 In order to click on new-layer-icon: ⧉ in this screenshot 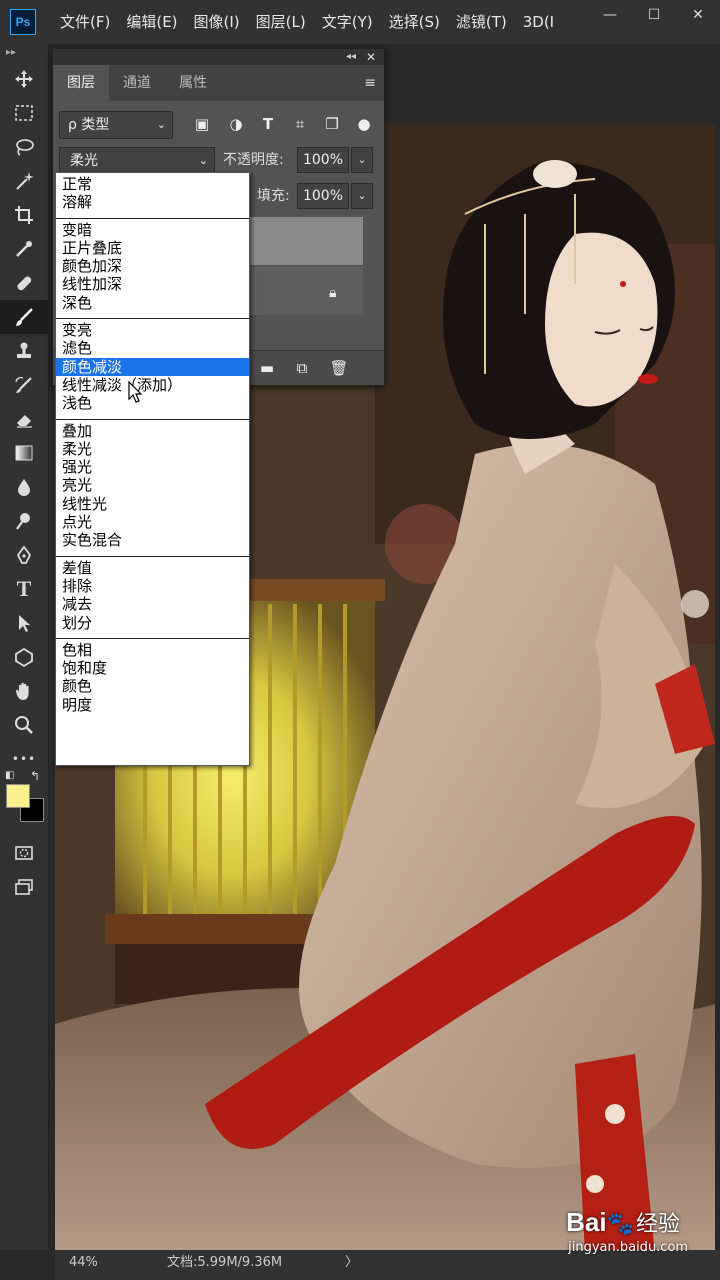, I will do `click(302, 368)`.